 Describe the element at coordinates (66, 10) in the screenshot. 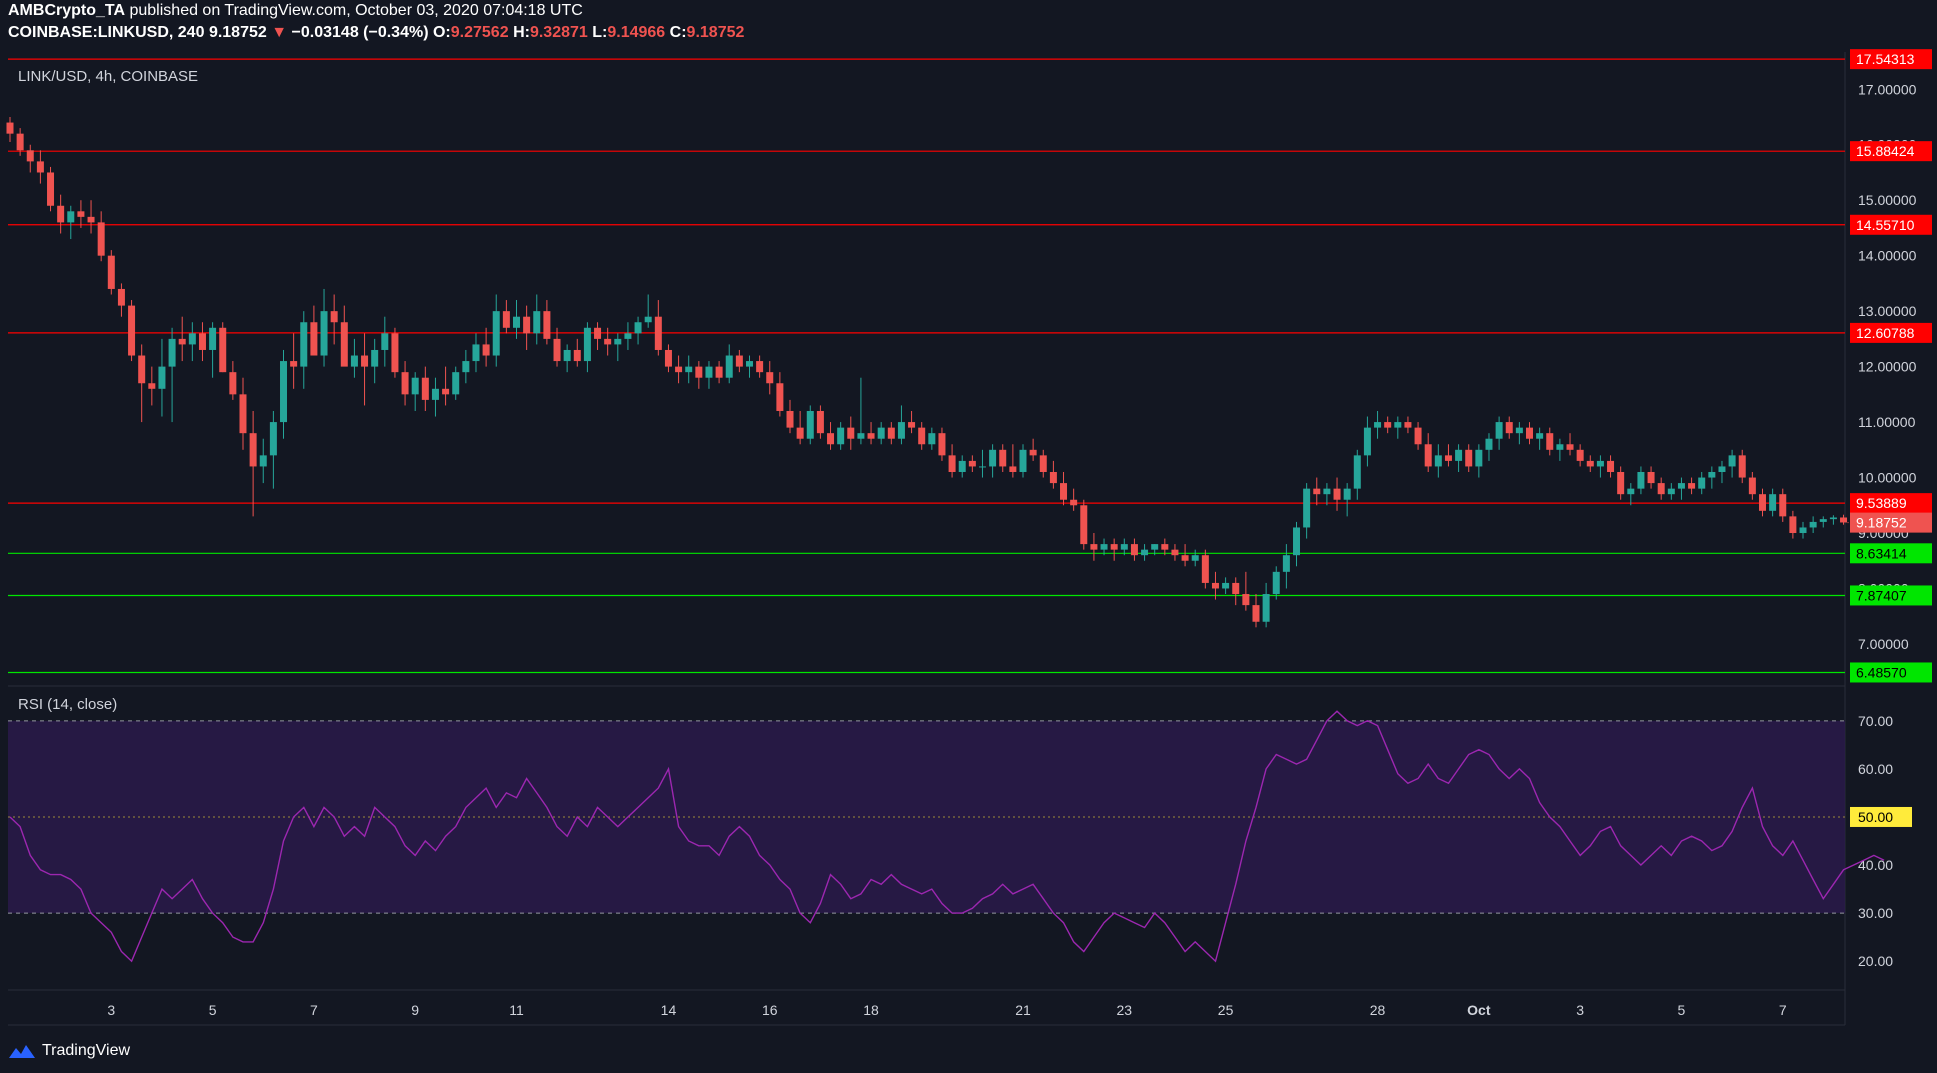

I see `publisher-name: AMBCrypto_TA` at that location.